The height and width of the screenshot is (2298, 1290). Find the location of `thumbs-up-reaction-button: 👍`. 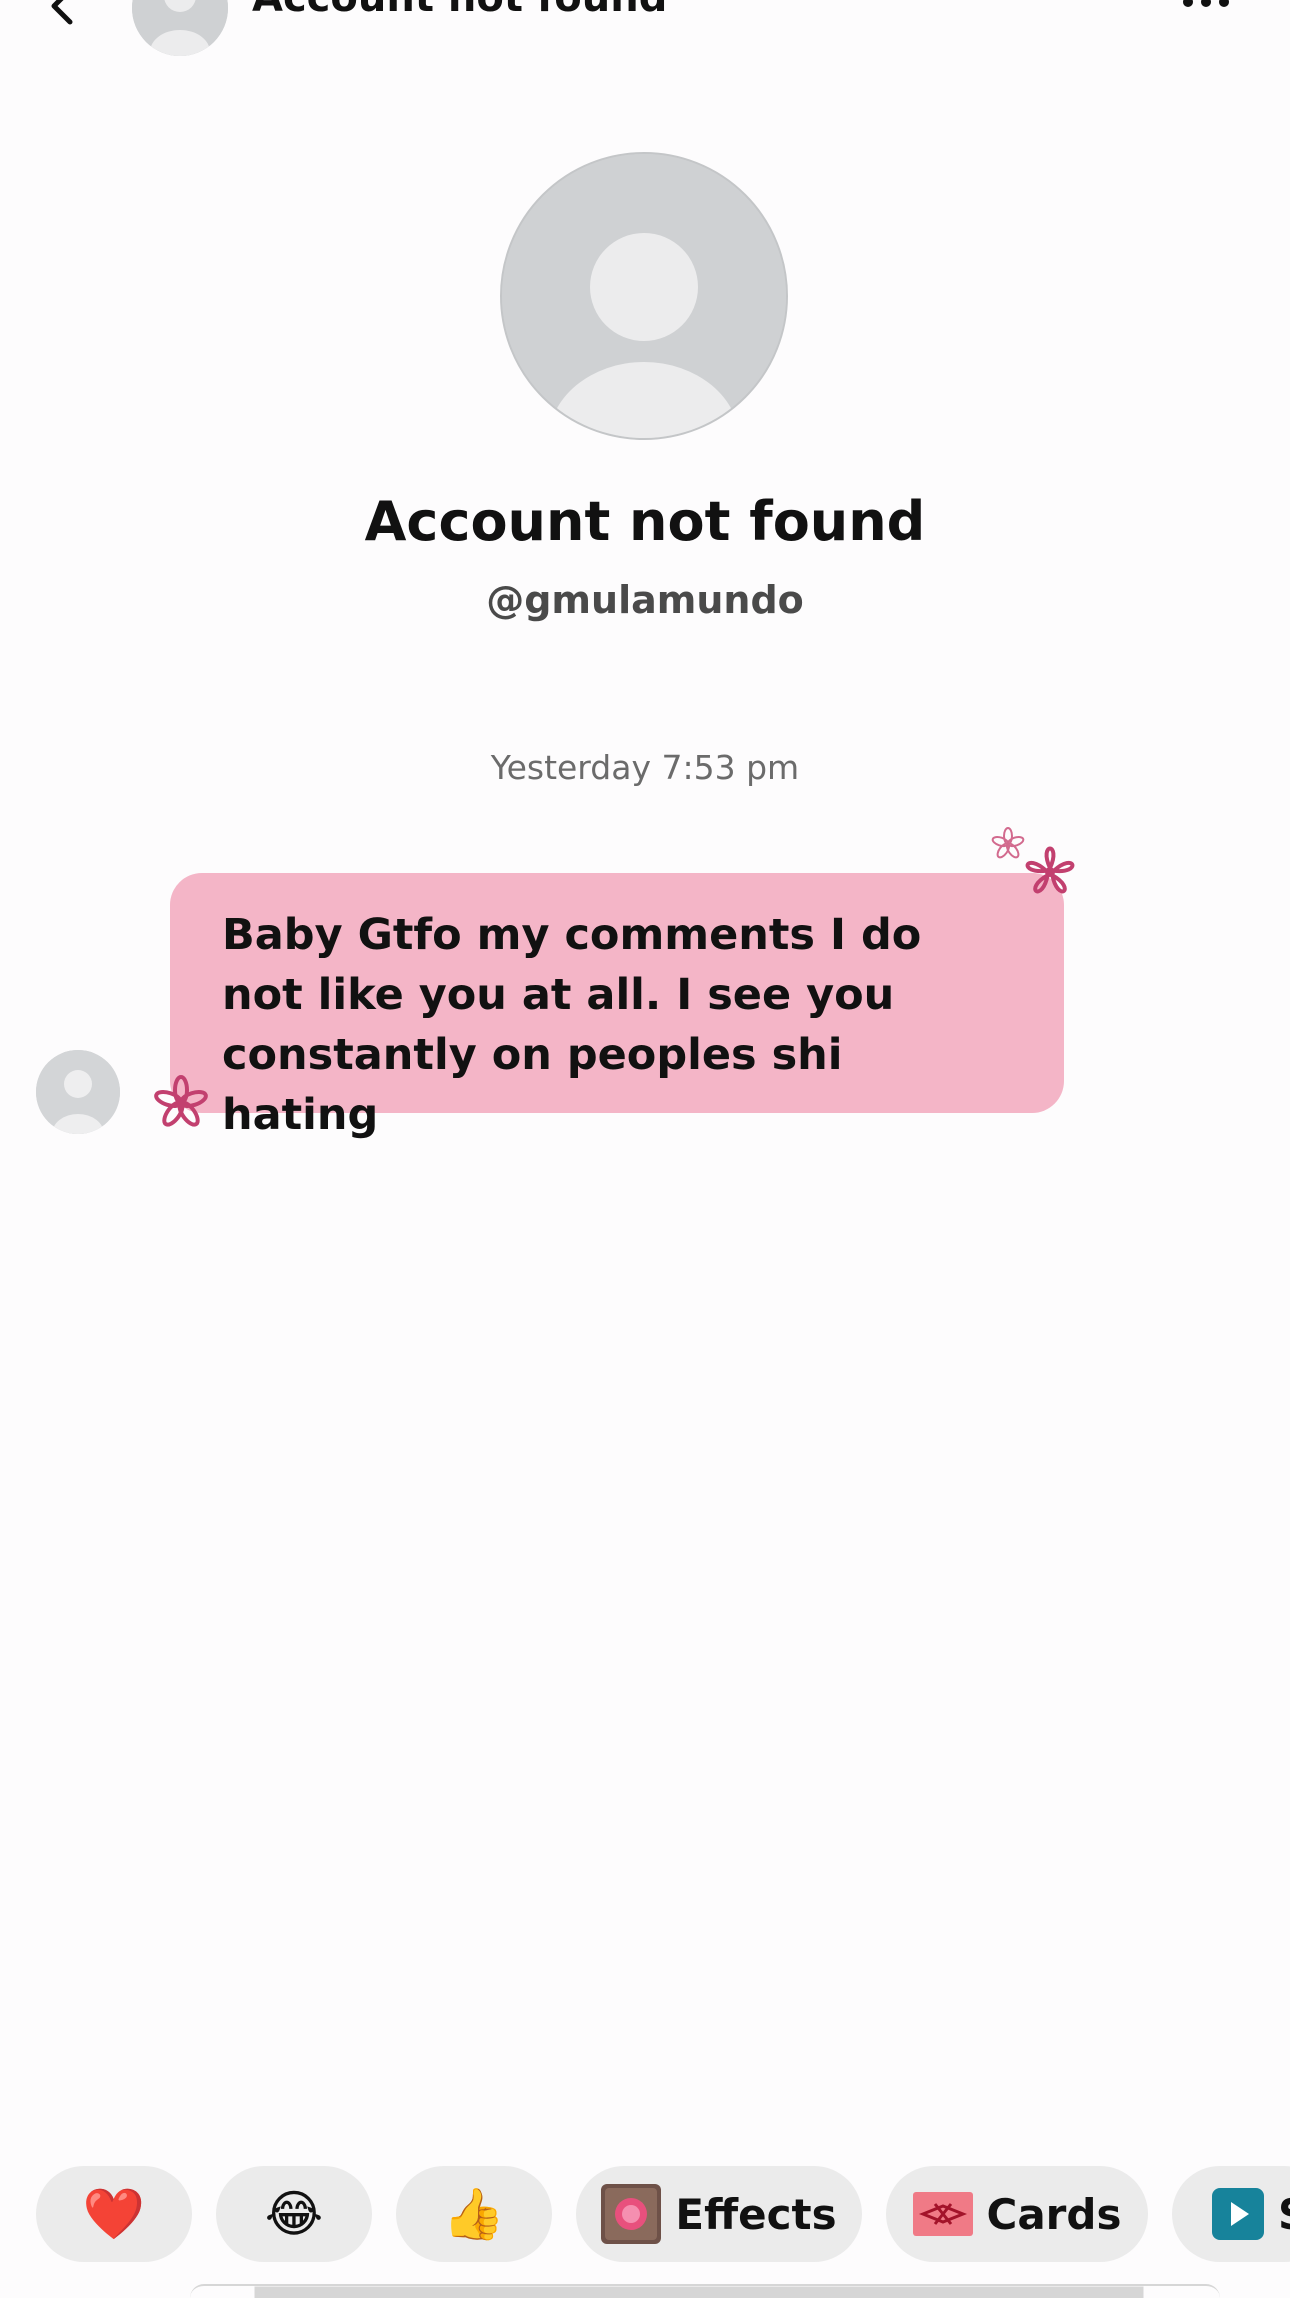

thumbs-up-reaction-button: 👍 is located at coordinates (474, 2214).